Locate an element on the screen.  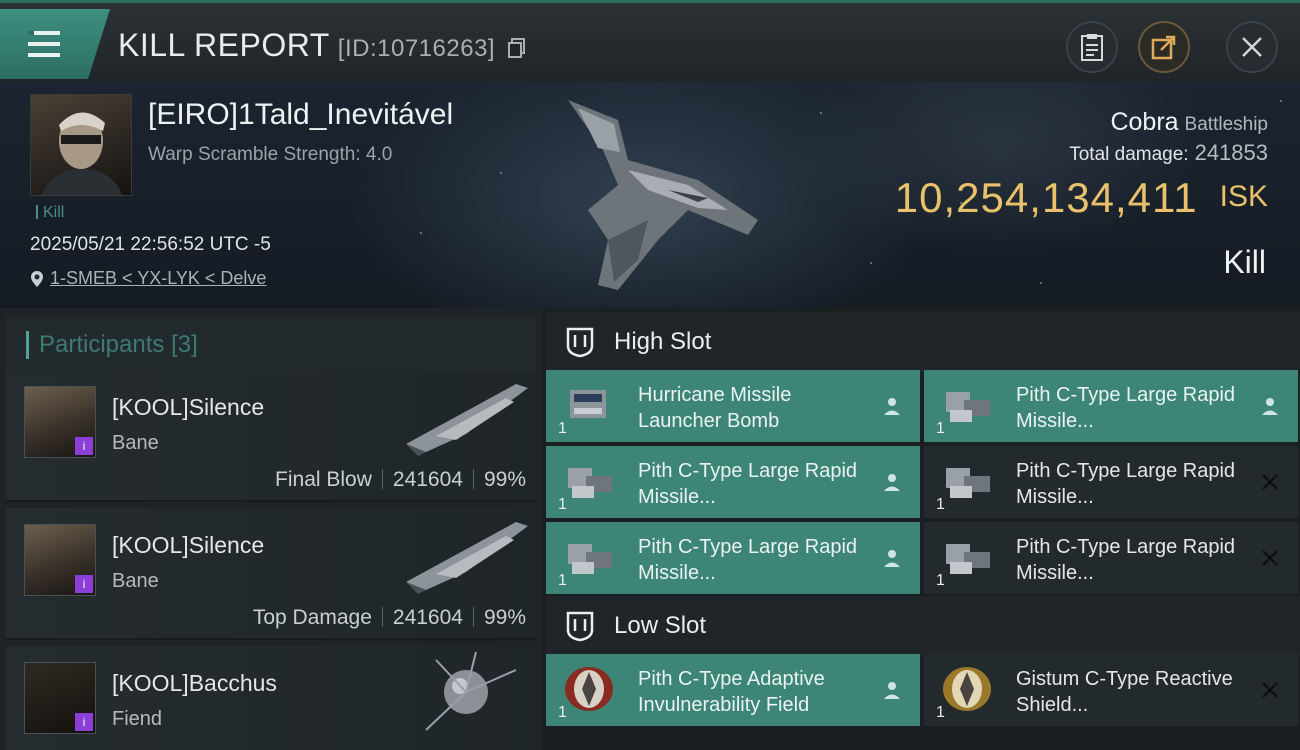
fitting-module: 1 Hurricane Missile Launcher Bomb is located at coordinates (733, 406).